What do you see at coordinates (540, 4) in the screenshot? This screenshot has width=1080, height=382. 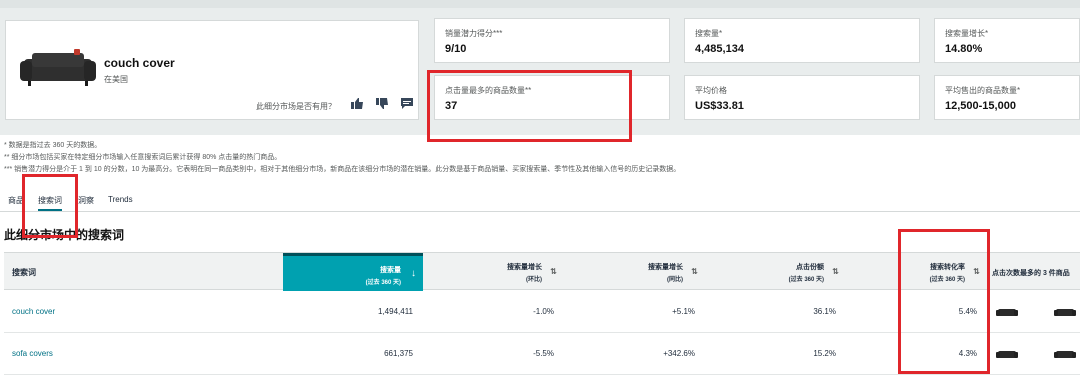 I see `top-strip` at bounding box center [540, 4].